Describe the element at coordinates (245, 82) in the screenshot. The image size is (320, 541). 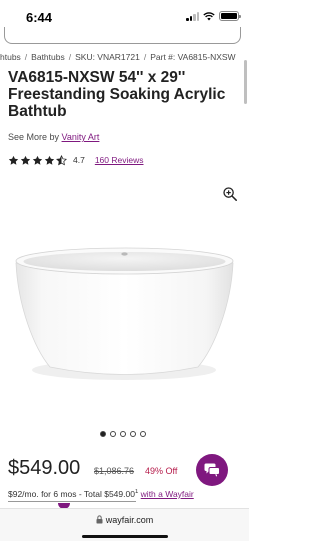
I see `scroll-indicator` at that location.